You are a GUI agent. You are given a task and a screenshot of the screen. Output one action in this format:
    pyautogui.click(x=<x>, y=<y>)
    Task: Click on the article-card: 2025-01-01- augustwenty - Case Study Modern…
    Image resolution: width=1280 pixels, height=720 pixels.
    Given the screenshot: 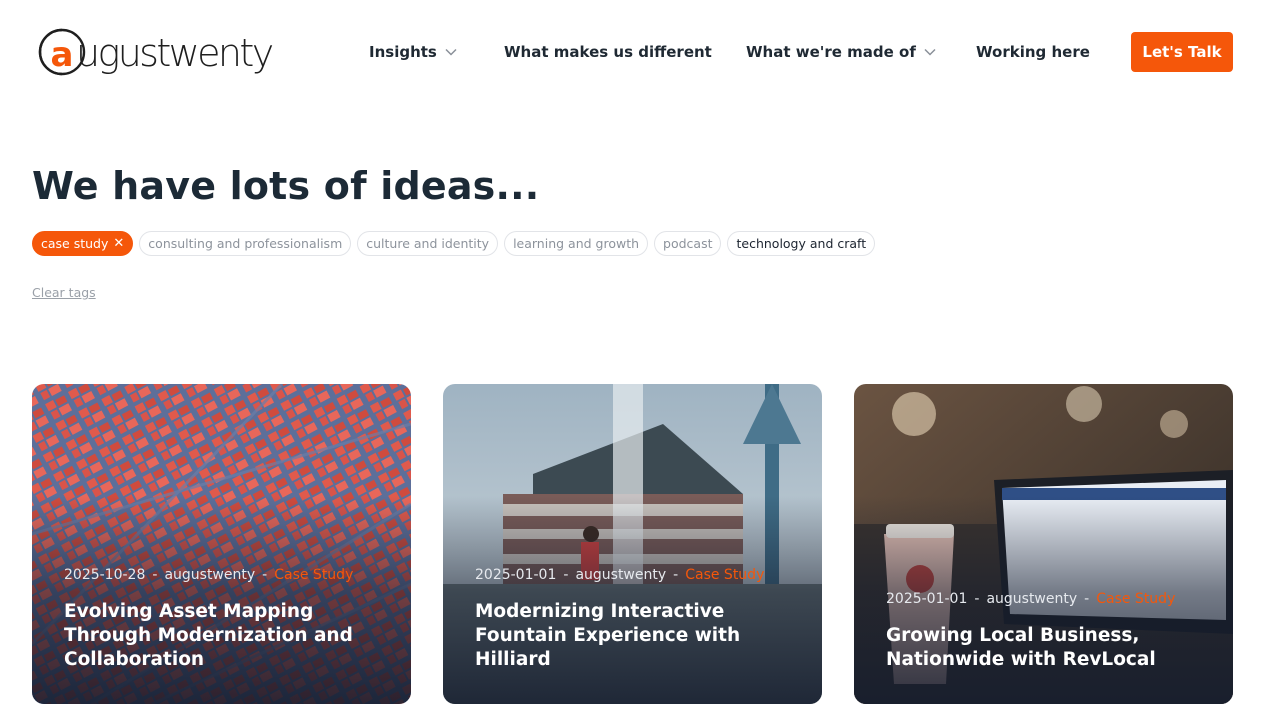 What is the action you would take?
    pyautogui.click(x=632, y=544)
    